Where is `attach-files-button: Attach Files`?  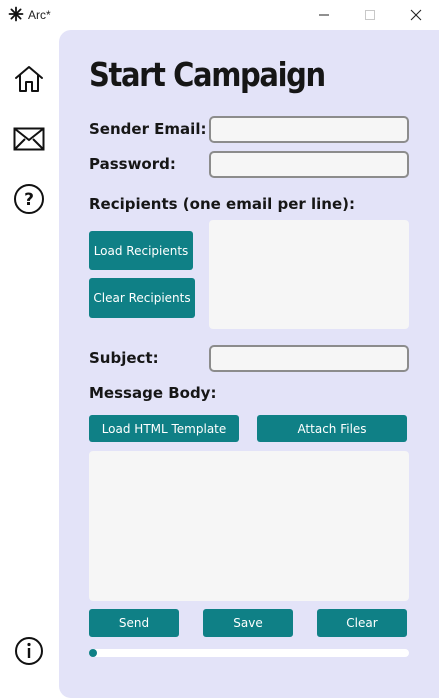
attach-files-button: Attach Files is located at coordinates (332, 428).